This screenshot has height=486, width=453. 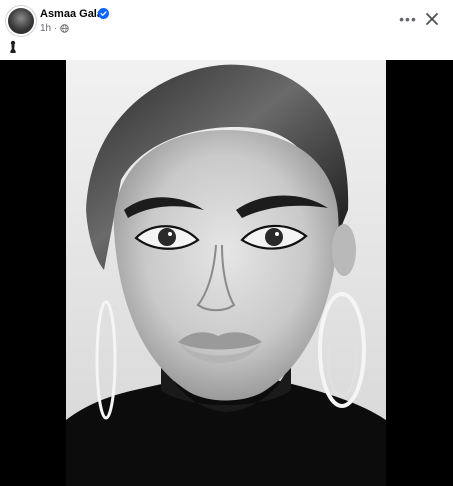 I want to click on post-header: Asmaa Galal 1h · •••, so click(x=226, y=30).